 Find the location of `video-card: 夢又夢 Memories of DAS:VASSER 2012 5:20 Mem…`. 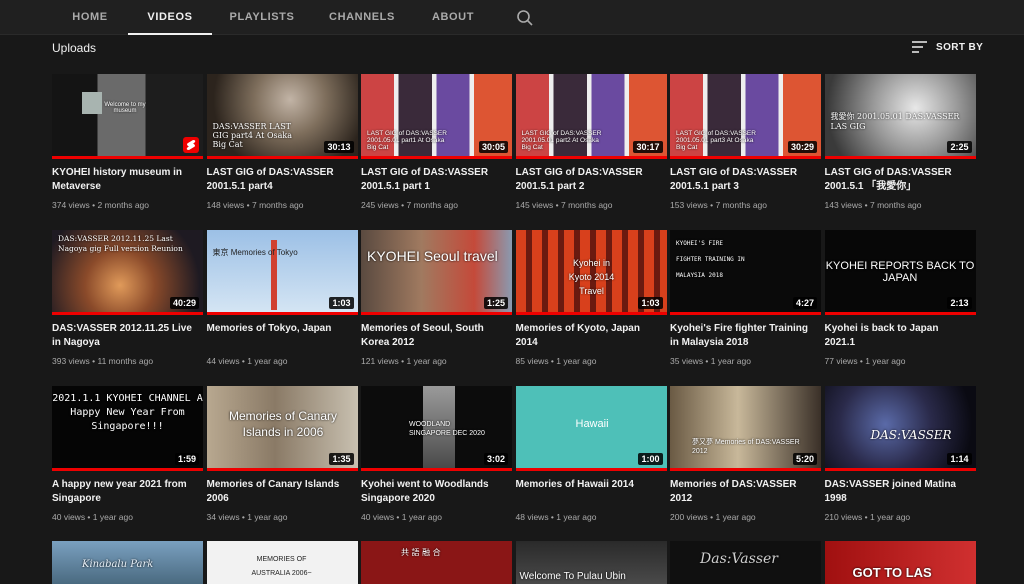

video-card: 夢又夢 Memories of DAS:VASSER 2012 5:20 Mem… is located at coordinates (745, 456).